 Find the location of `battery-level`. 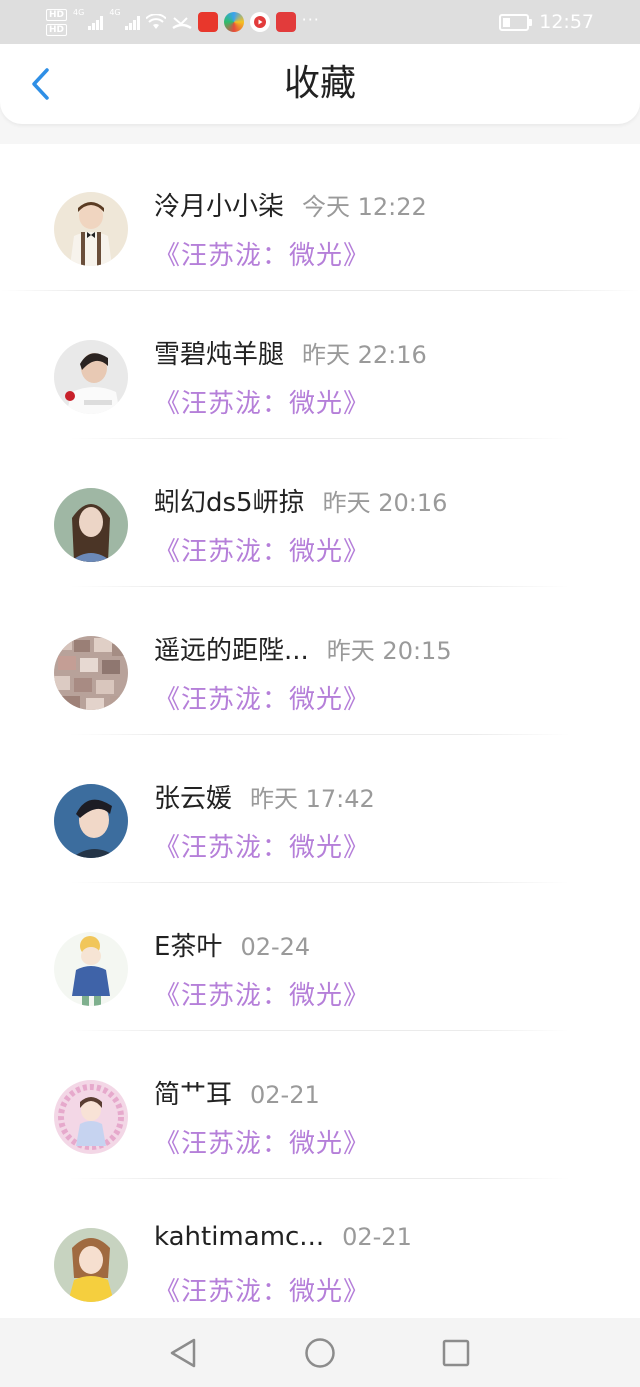

battery-level is located at coordinates (507, 22).